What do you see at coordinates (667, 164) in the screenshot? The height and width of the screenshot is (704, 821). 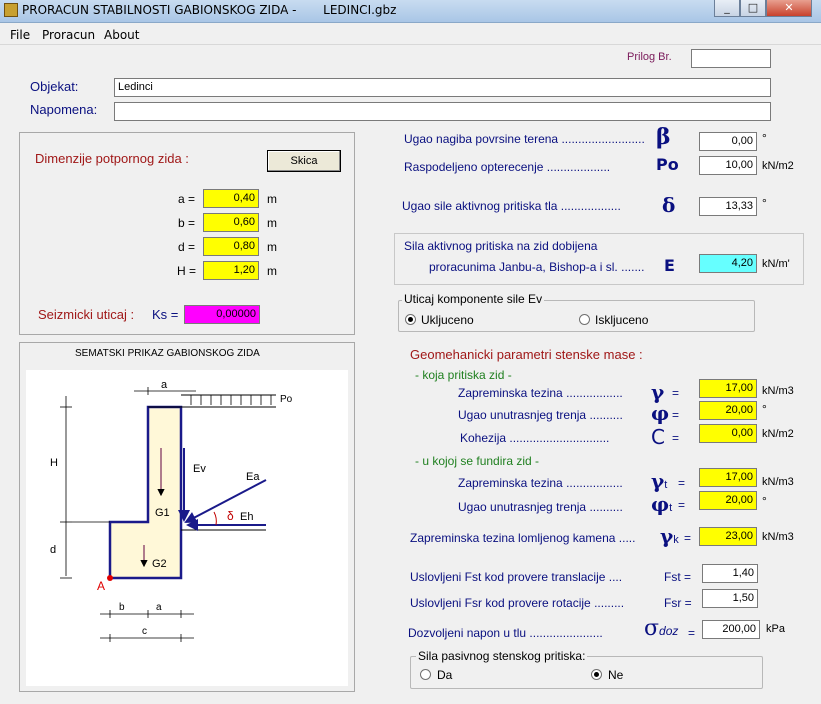 I see `po-symbol: Po` at bounding box center [667, 164].